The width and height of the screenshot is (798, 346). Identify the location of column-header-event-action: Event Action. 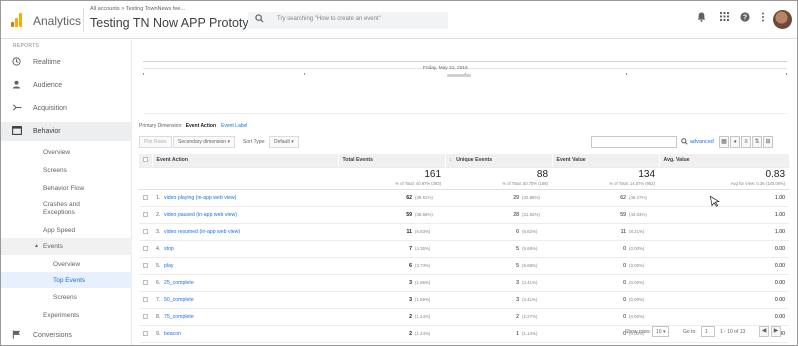
(245, 161).